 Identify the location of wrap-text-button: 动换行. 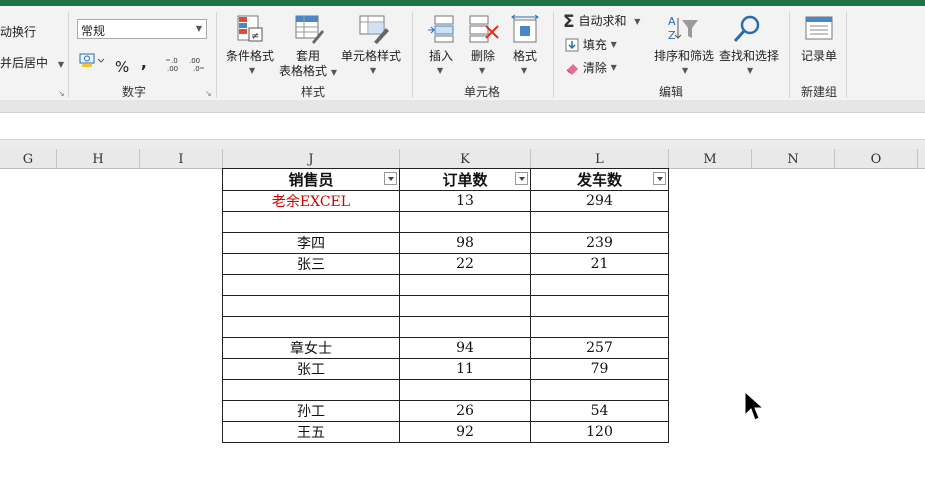
(18, 31).